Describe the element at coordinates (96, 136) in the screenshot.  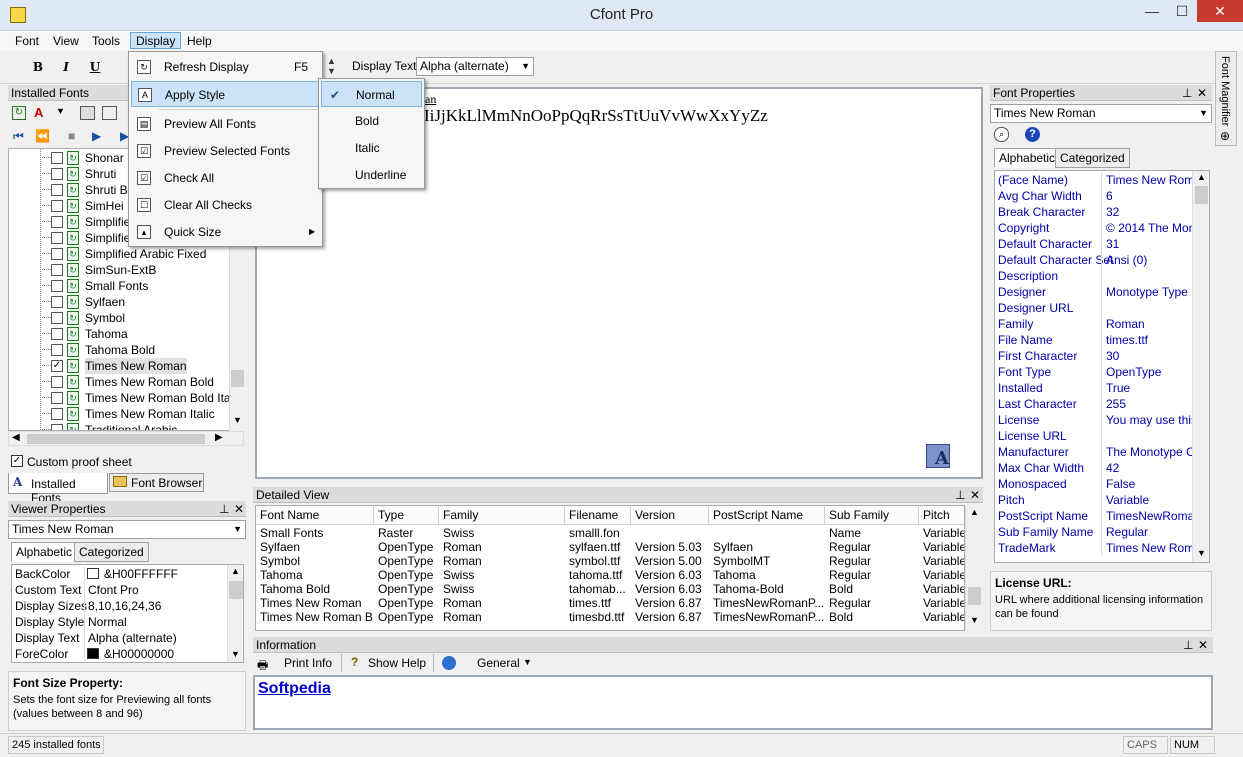
I see `play-icon: ▶` at that location.